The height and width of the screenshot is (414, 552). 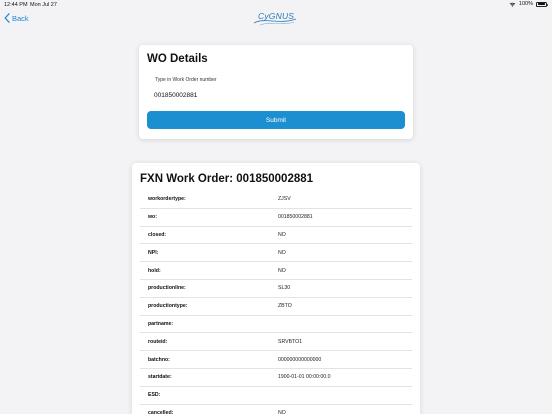 What do you see at coordinates (512, 4) in the screenshot?
I see `wifi-icon` at bounding box center [512, 4].